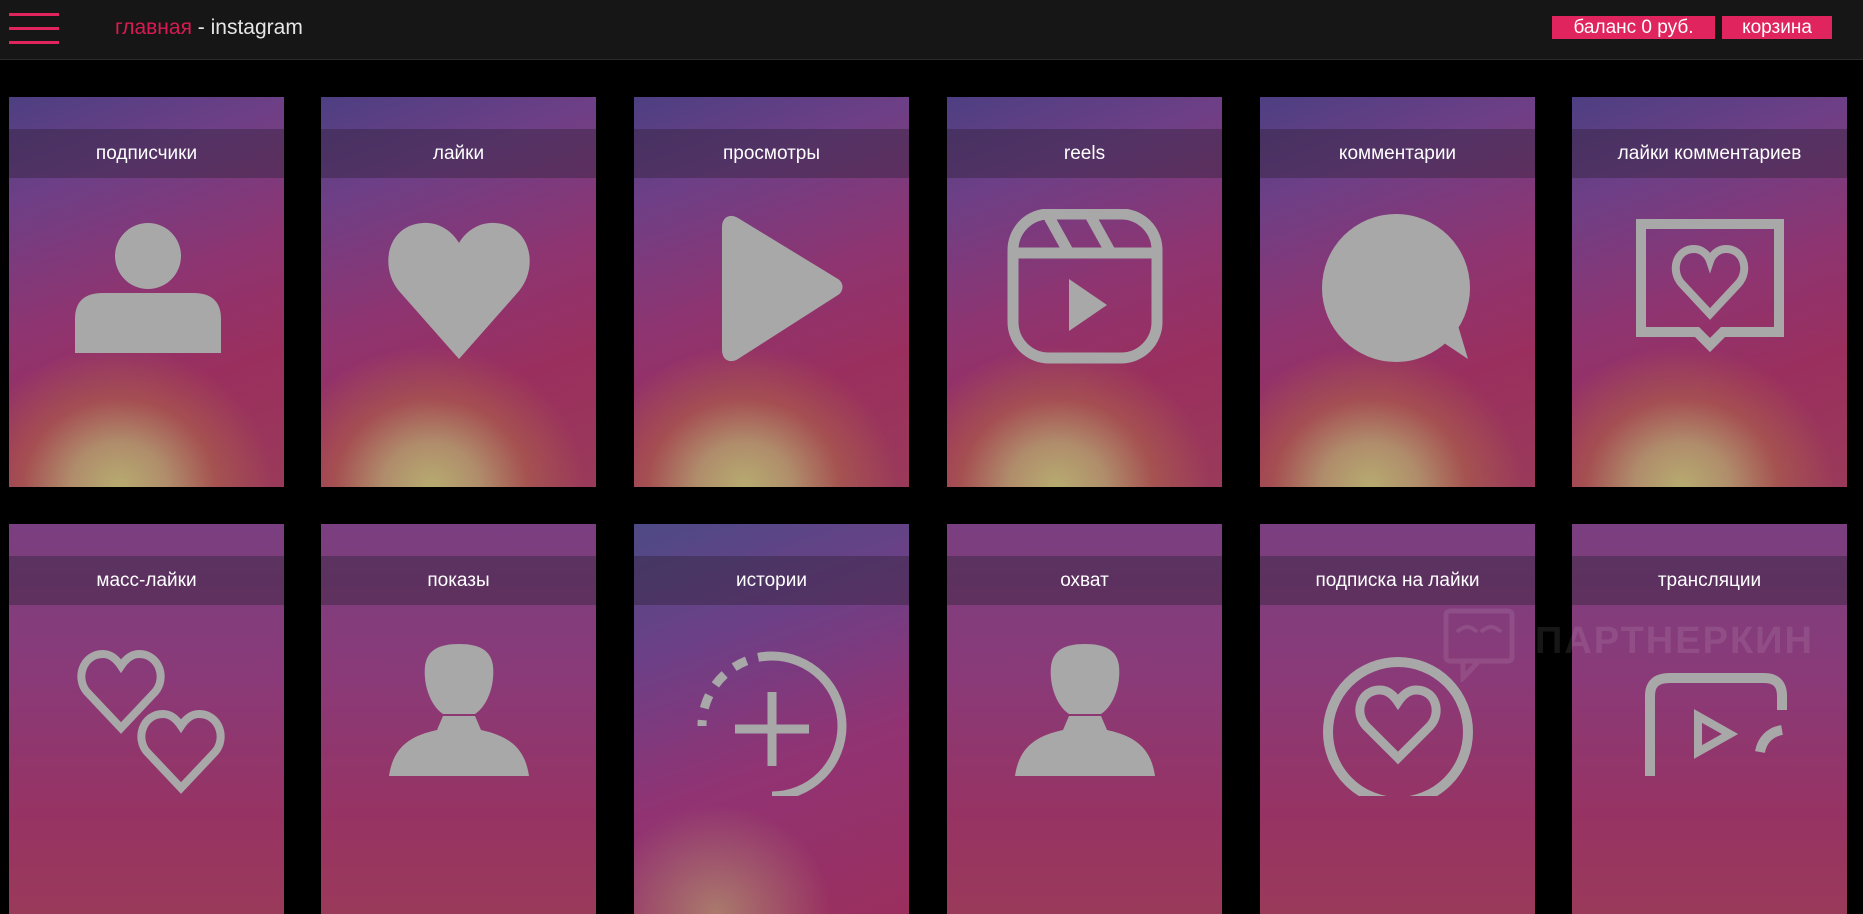  I want to click on user-icon, so click(146, 289).